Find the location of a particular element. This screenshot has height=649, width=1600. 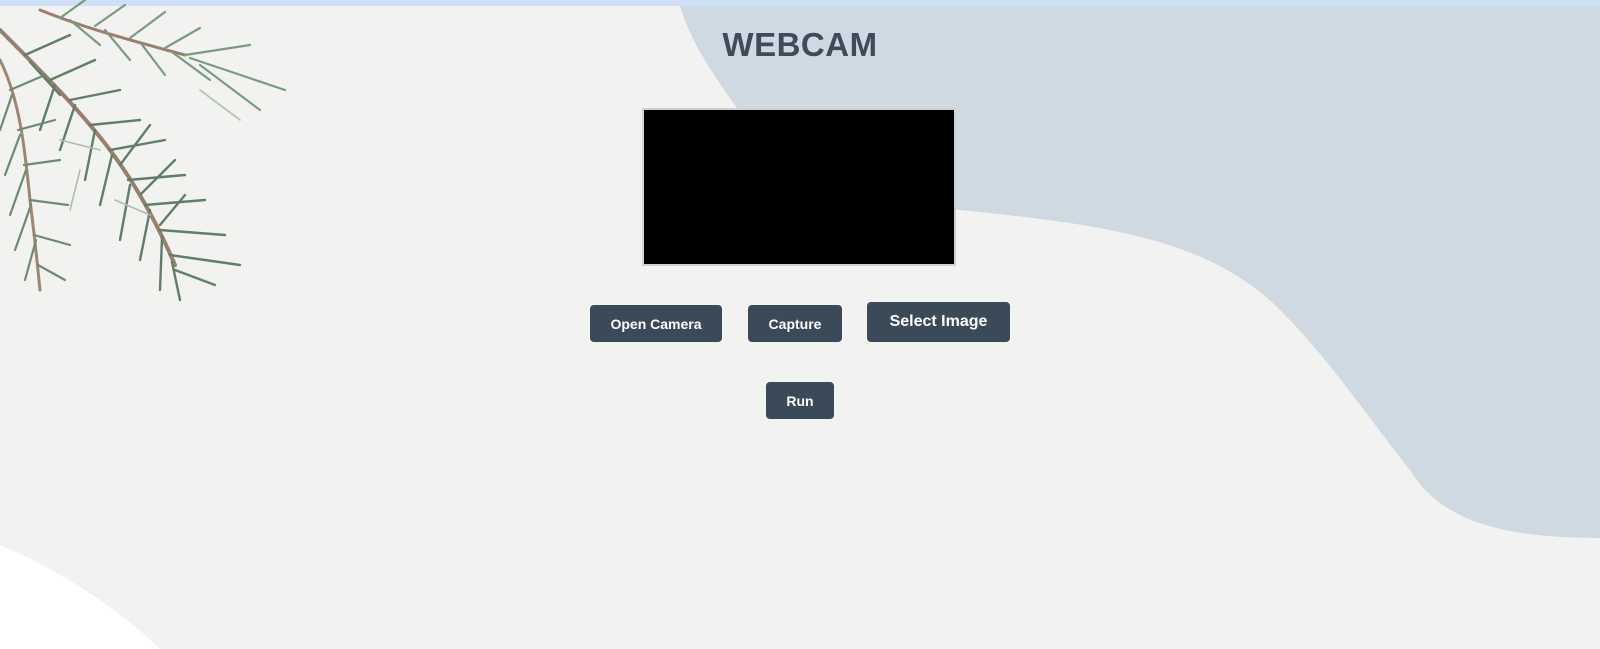

open-camera-button: Open Camera is located at coordinates (656, 323).